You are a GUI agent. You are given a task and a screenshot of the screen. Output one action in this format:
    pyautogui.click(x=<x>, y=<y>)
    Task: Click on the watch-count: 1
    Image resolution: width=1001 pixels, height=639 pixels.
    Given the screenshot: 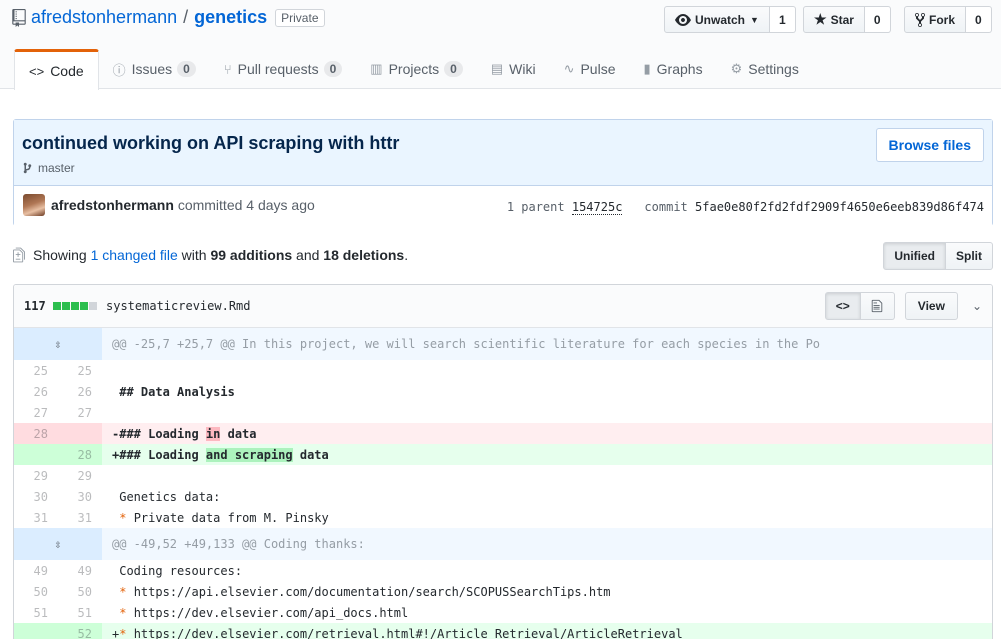 What is the action you would take?
    pyautogui.click(x=782, y=19)
    